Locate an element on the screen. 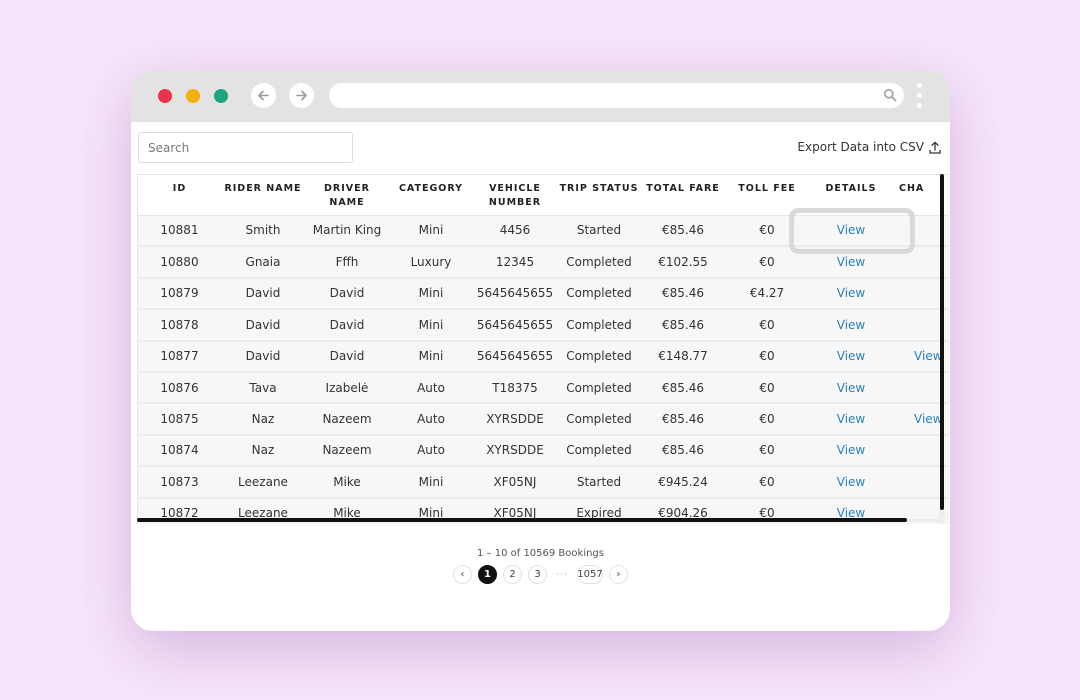 This screenshot has height=700, width=1080. column-header-category: CATEGORY is located at coordinates (431, 195).